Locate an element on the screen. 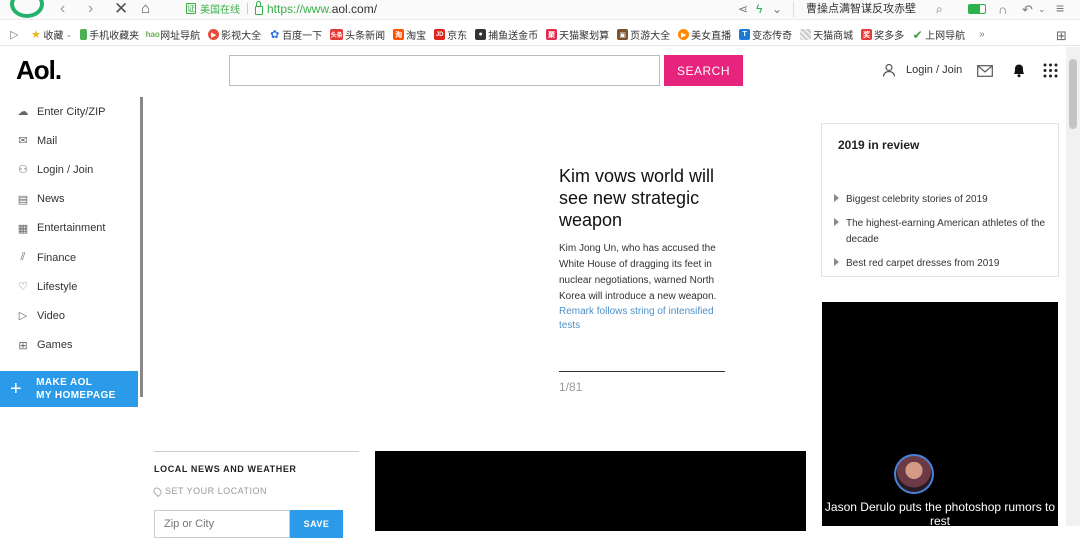  bell-icon is located at coordinates (1019, 70).